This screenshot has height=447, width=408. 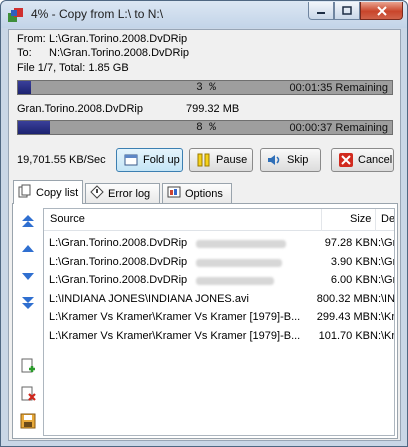 What do you see at coordinates (382, 298) in the screenshot?
I see `row-destination: N:\IN` at bounding box center [382, 298].